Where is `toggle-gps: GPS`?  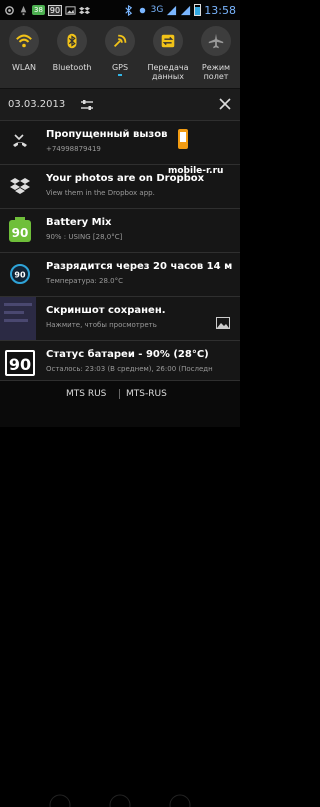
toggle-gps: GPS is located at coordinates (120, 54).